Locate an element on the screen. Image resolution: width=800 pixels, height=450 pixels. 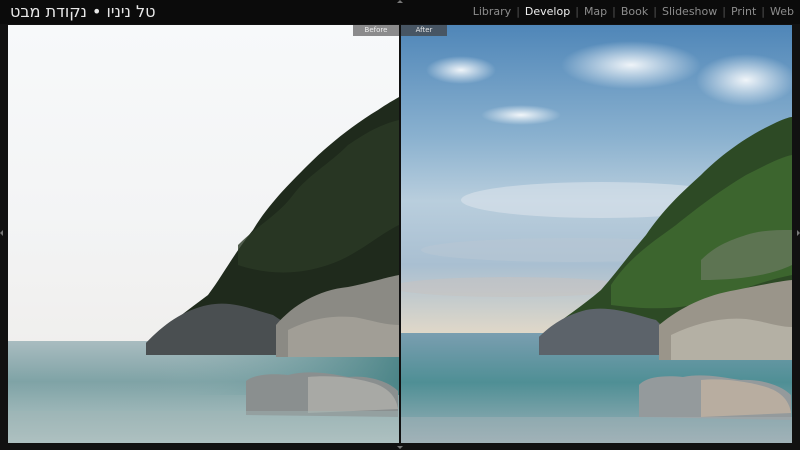
panel-collapse-arrow-top-icon is located at coordinates (400, 1).